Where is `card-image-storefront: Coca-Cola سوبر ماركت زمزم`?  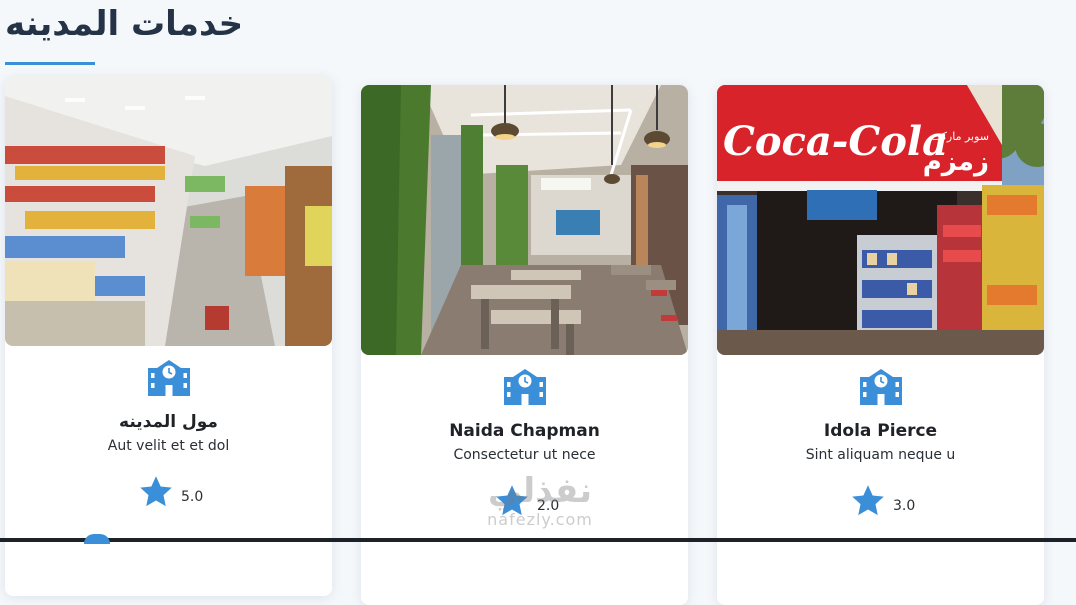 card-image-storefront: Coca-Cola سوبر ماركت زمزم is located at coordinates (880, 220).